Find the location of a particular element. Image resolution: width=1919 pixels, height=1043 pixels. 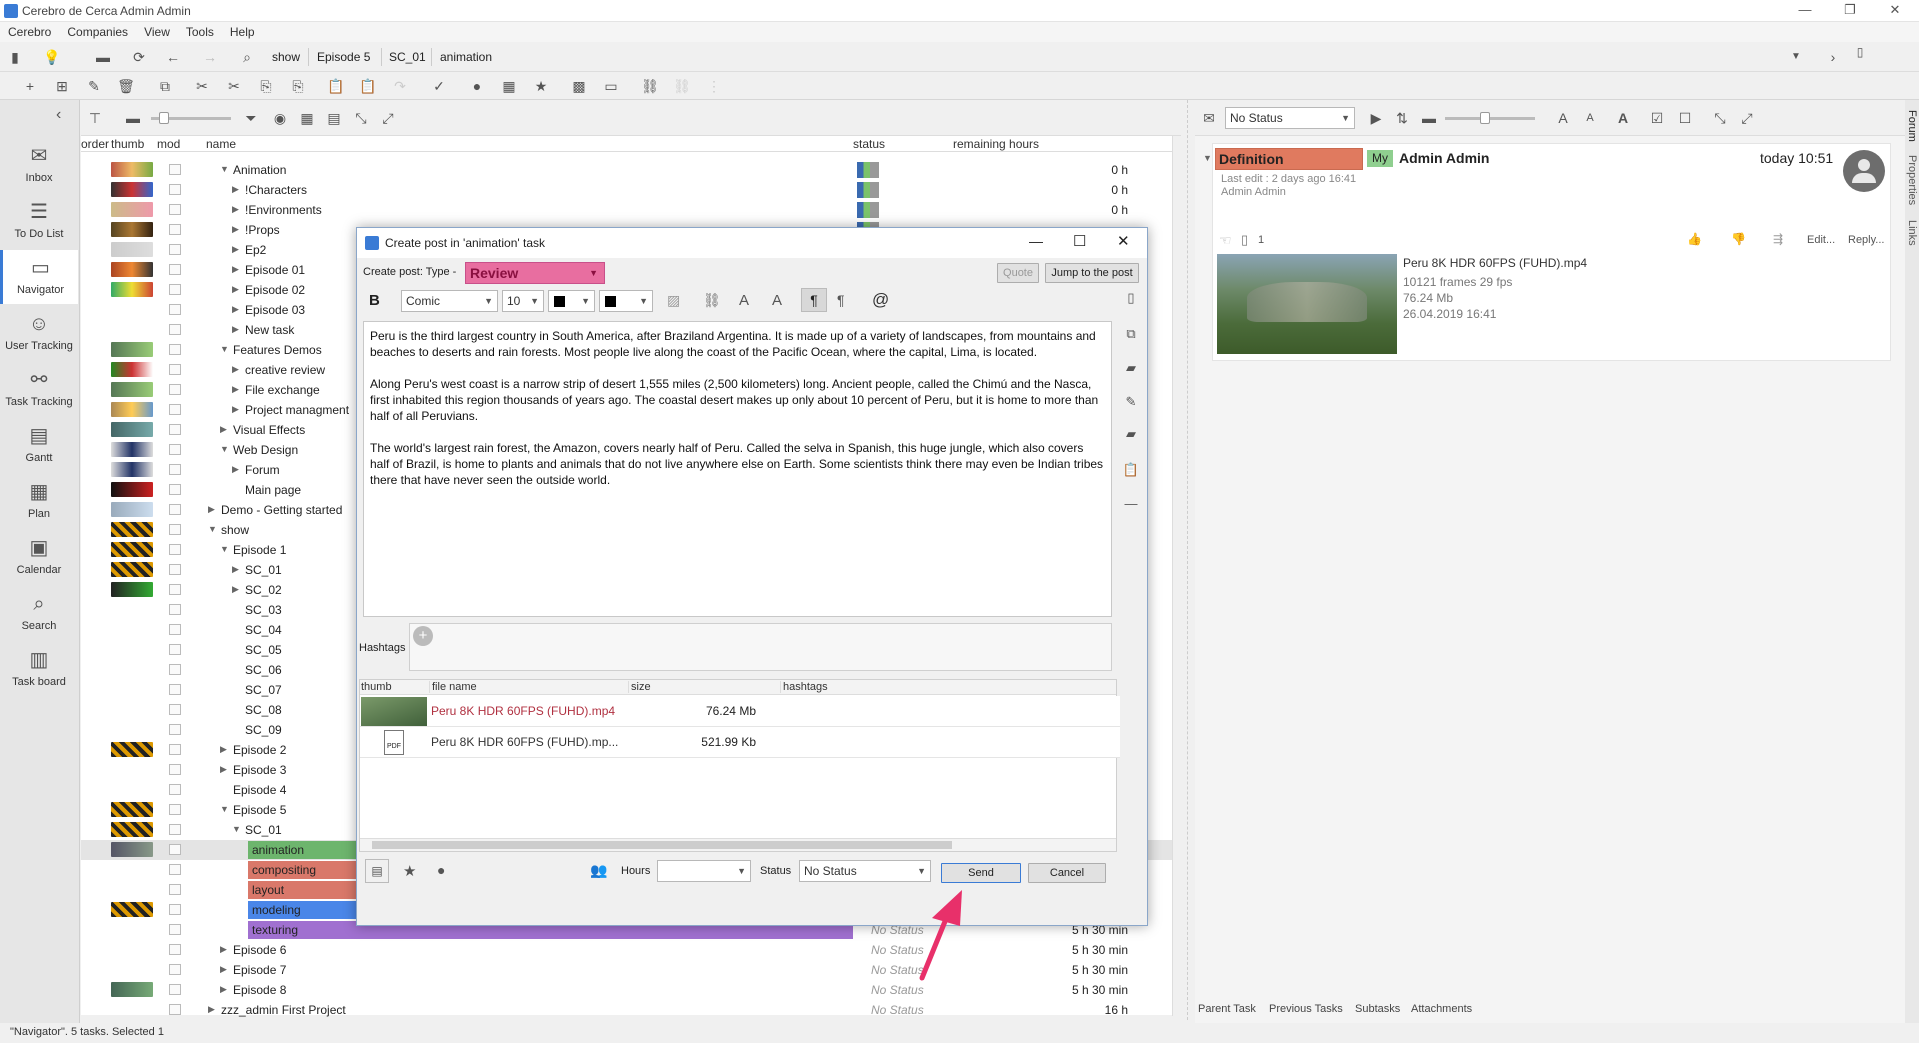

row-name: Features Demos is located at coordinates (277, 350).